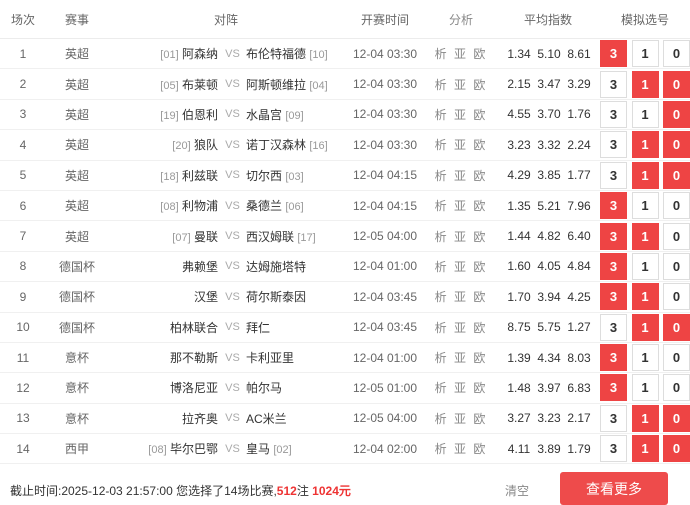 Image resolution: width=690 pixels, height=505 pixels. I want to click on view-more-button: 查看更多, so click(614, 488).